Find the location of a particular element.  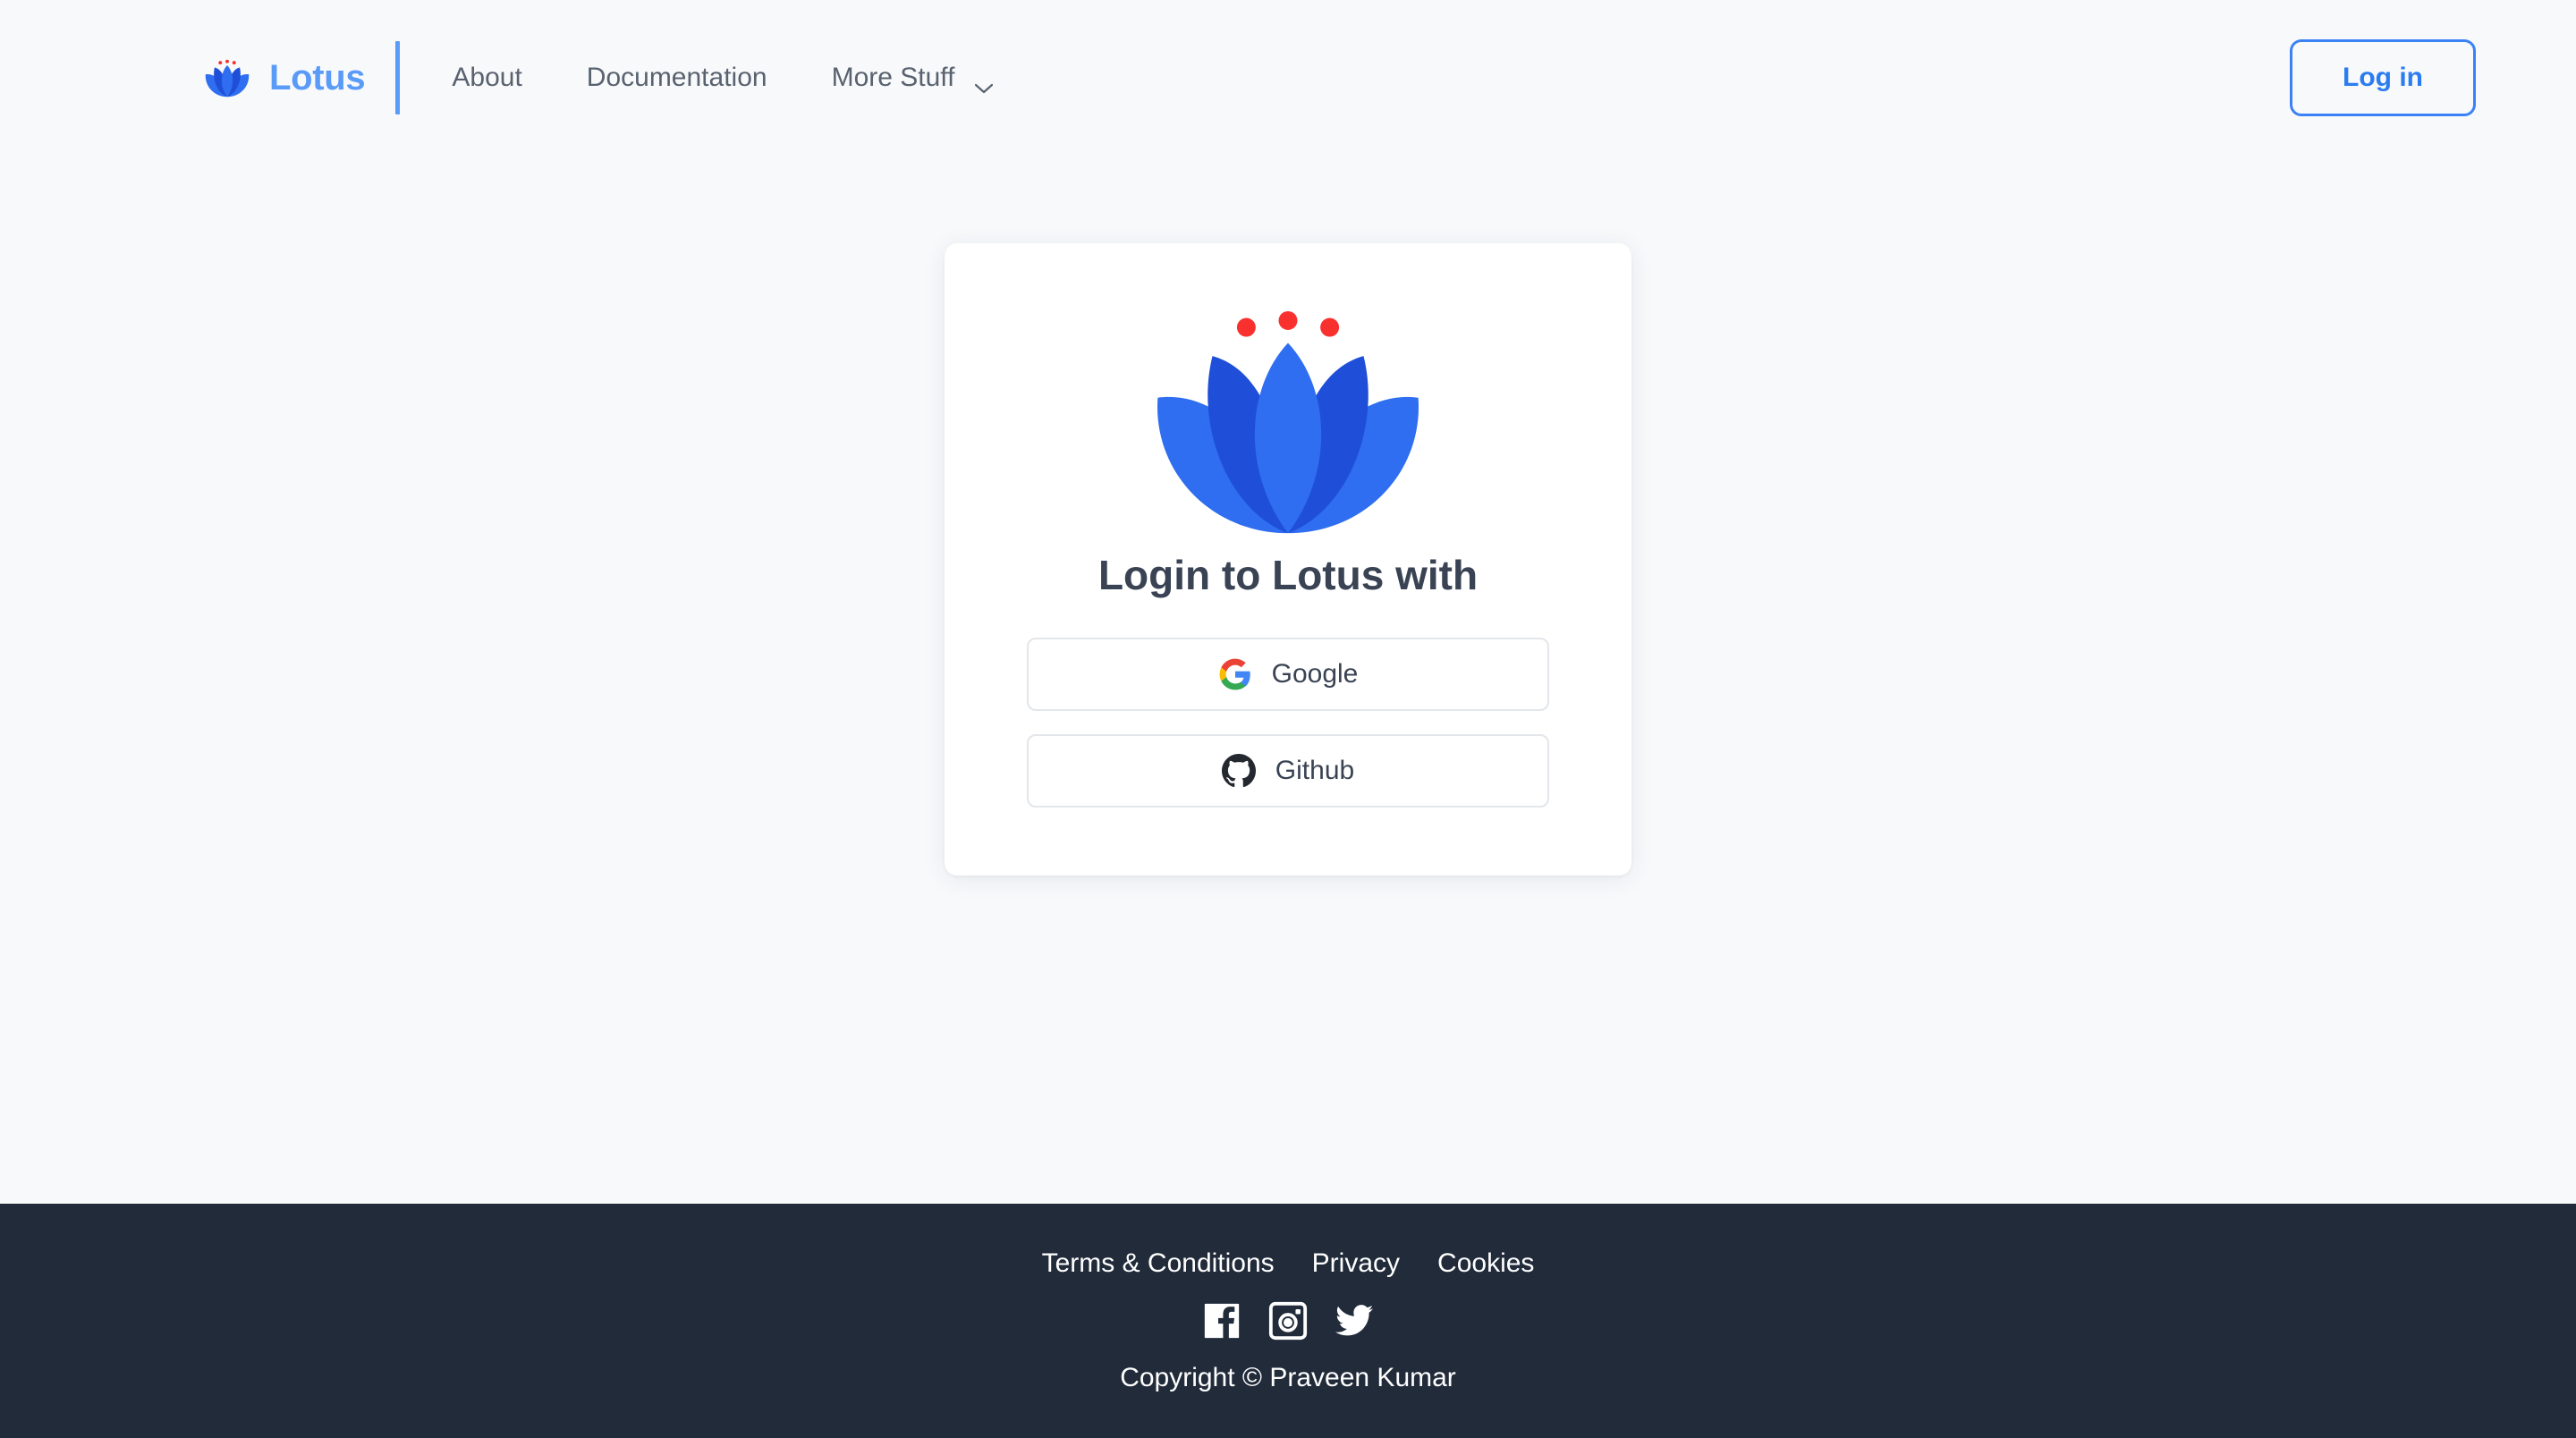

page-title: Login to Lotus with is located at coordinates (1288, 575).